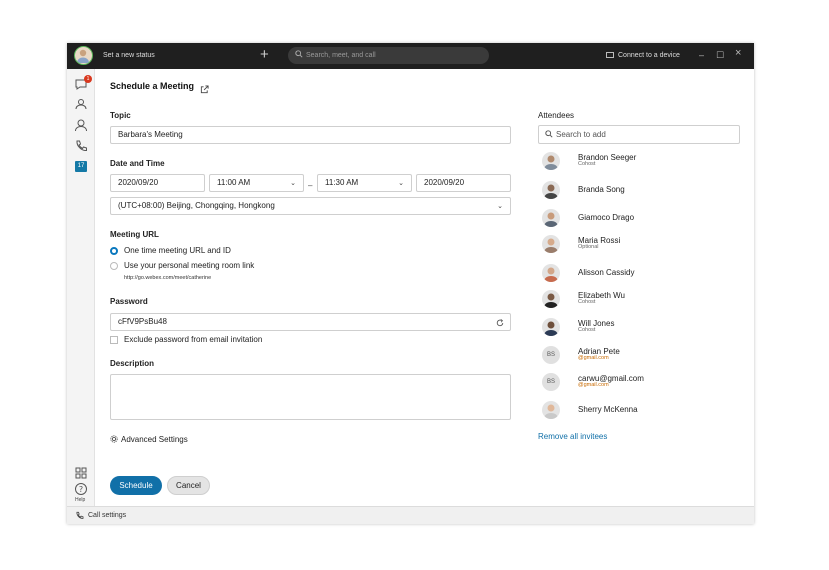 Image resolution: width=829 pixels, height=570 pixels. I want to click on global-search-placeholder: Search, meet, and call, so click(341, 55).